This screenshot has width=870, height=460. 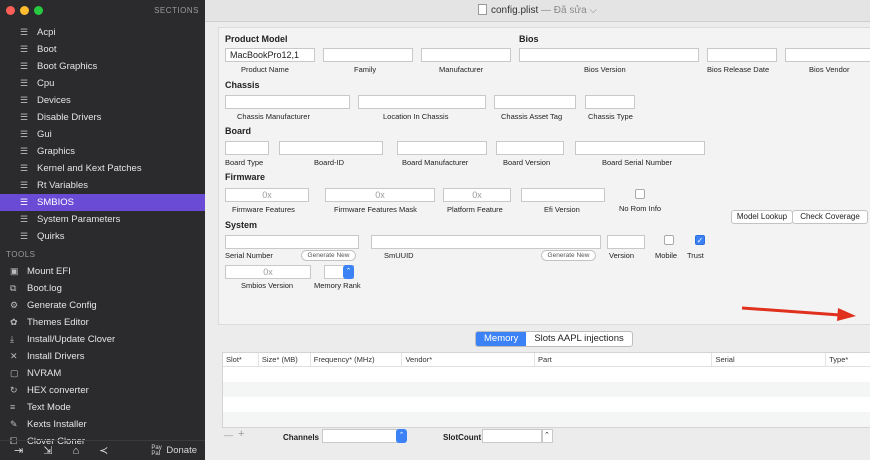 I want to click on model-lookup-button: Model Lookup, so click(x=762, y=217).